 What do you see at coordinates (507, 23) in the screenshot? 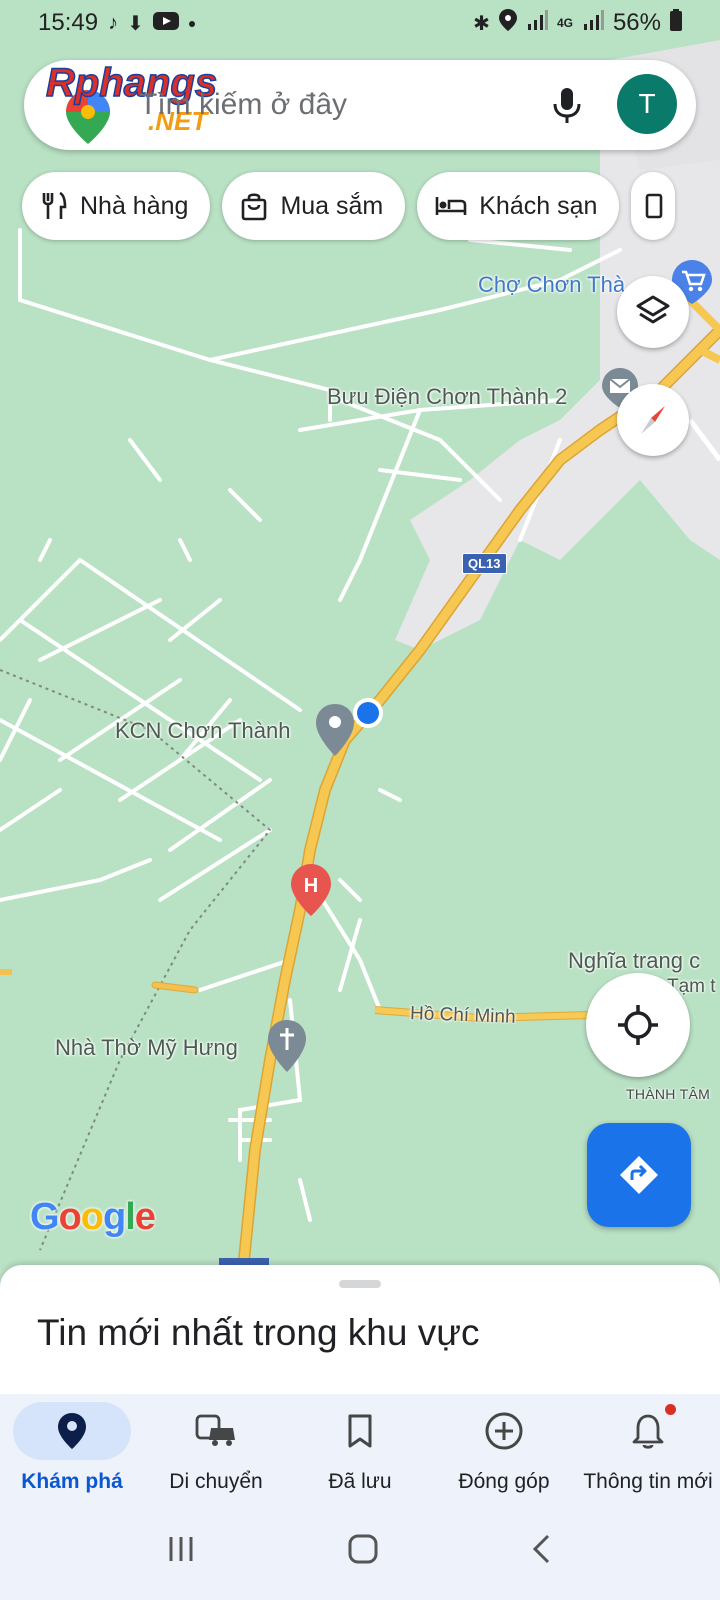
I see `location-status-icon` at bounding box center [507, 23].